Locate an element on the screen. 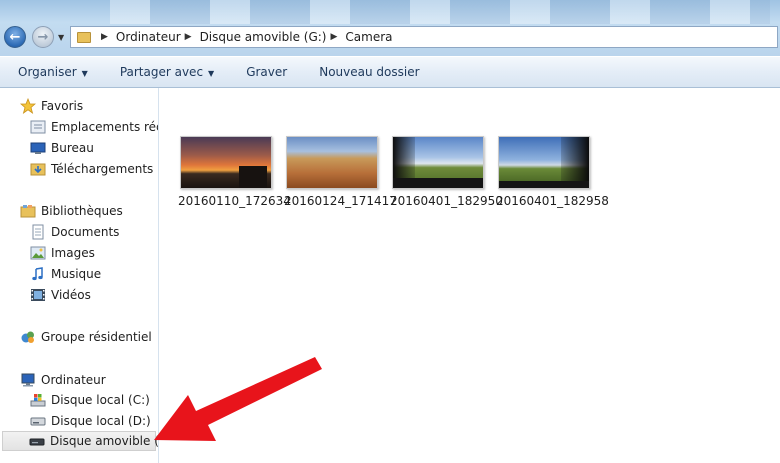  breadcrumb-removable-disk: Disque amovible (G:) is located at coordinates (263, 37).